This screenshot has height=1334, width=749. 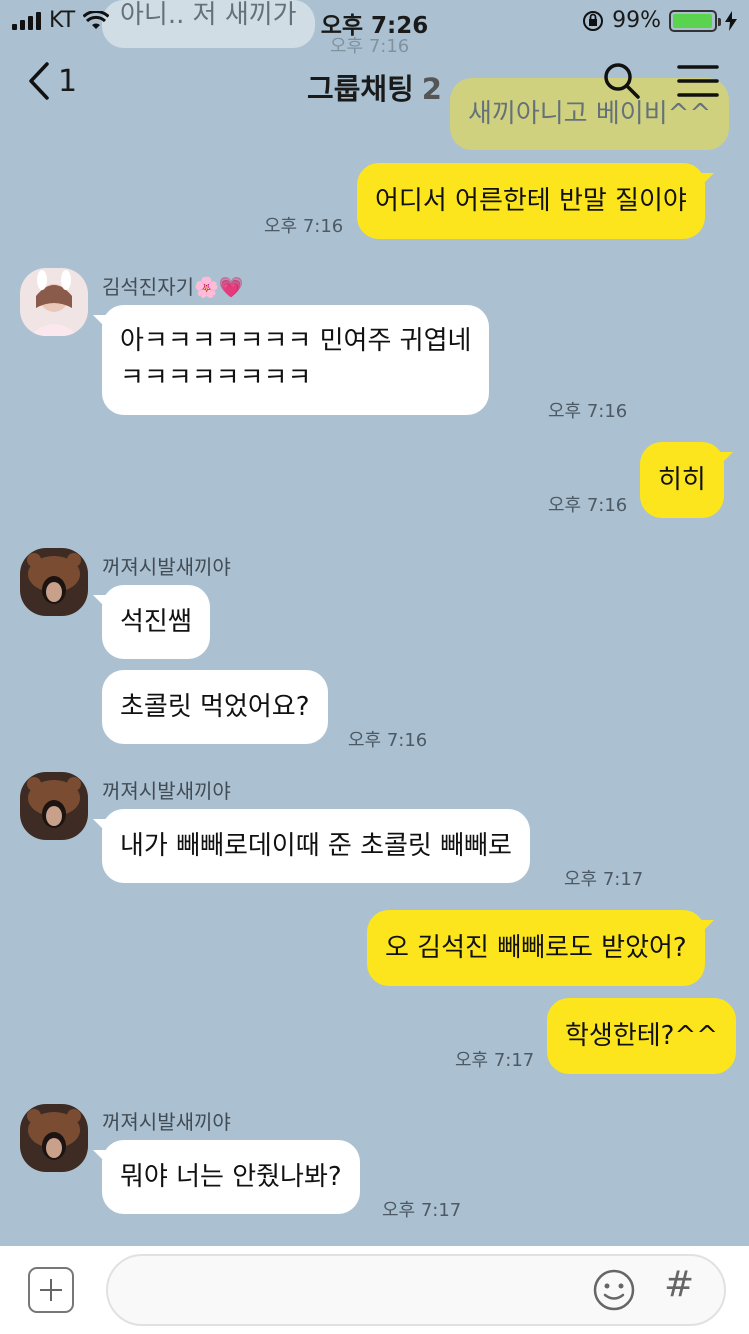 I want to click on search-icon, so click(x=622, y=81).